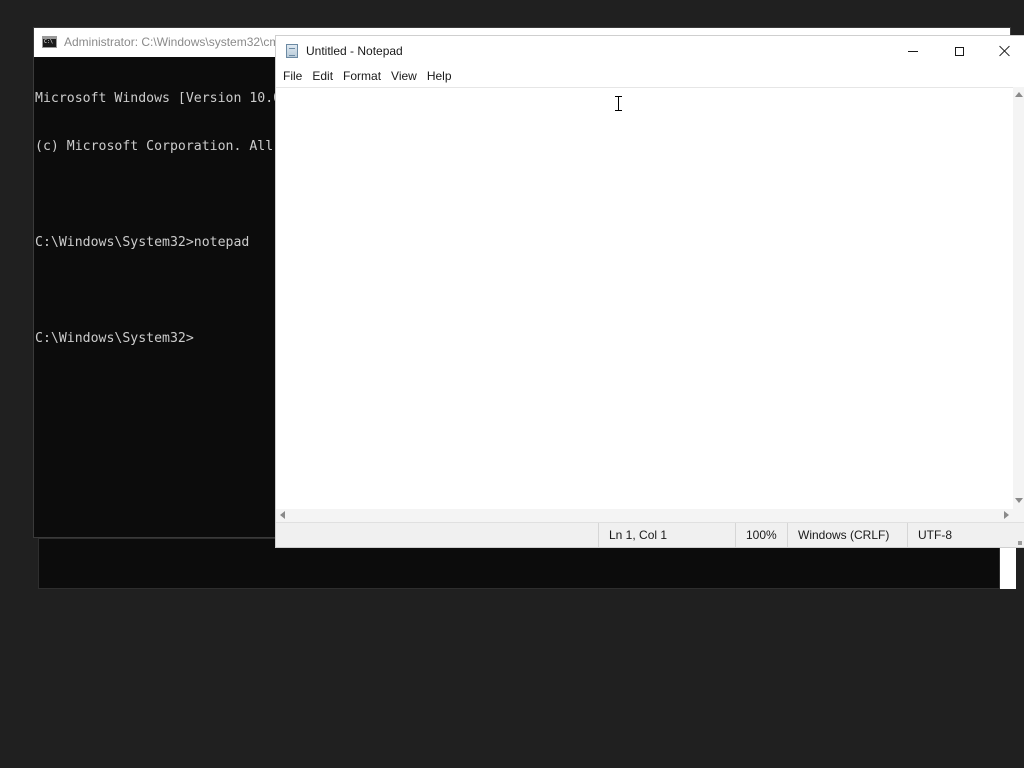 The height and width of the screenshot is (768, 1024). I want to click on scroll-left-arrow-icon, so click(282, 515).